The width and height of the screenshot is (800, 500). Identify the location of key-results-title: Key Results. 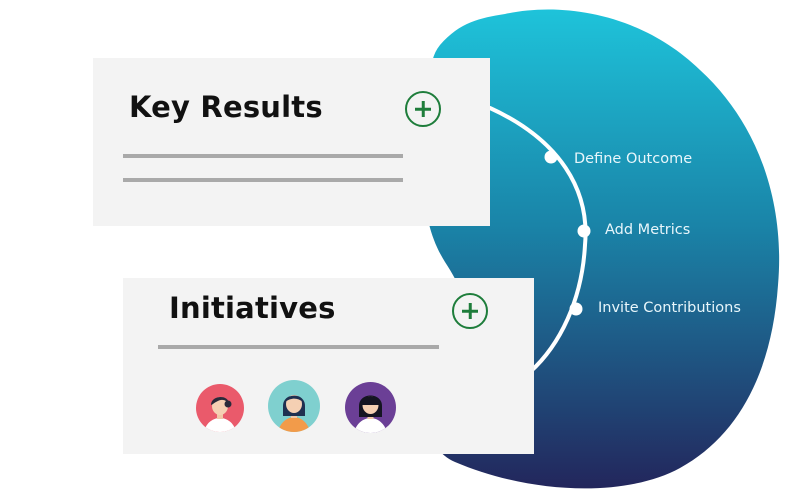
(226, 107).